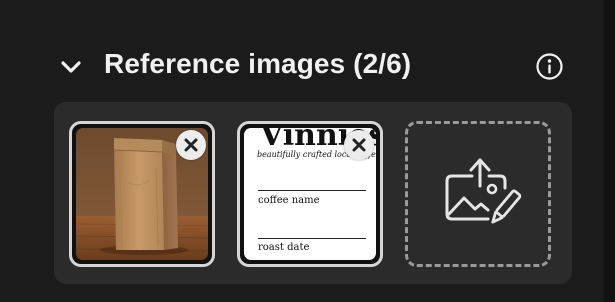  Describe the element at coordinates (142, 194) in the screenshot. I see `reference-image-thumbnail` at that location.